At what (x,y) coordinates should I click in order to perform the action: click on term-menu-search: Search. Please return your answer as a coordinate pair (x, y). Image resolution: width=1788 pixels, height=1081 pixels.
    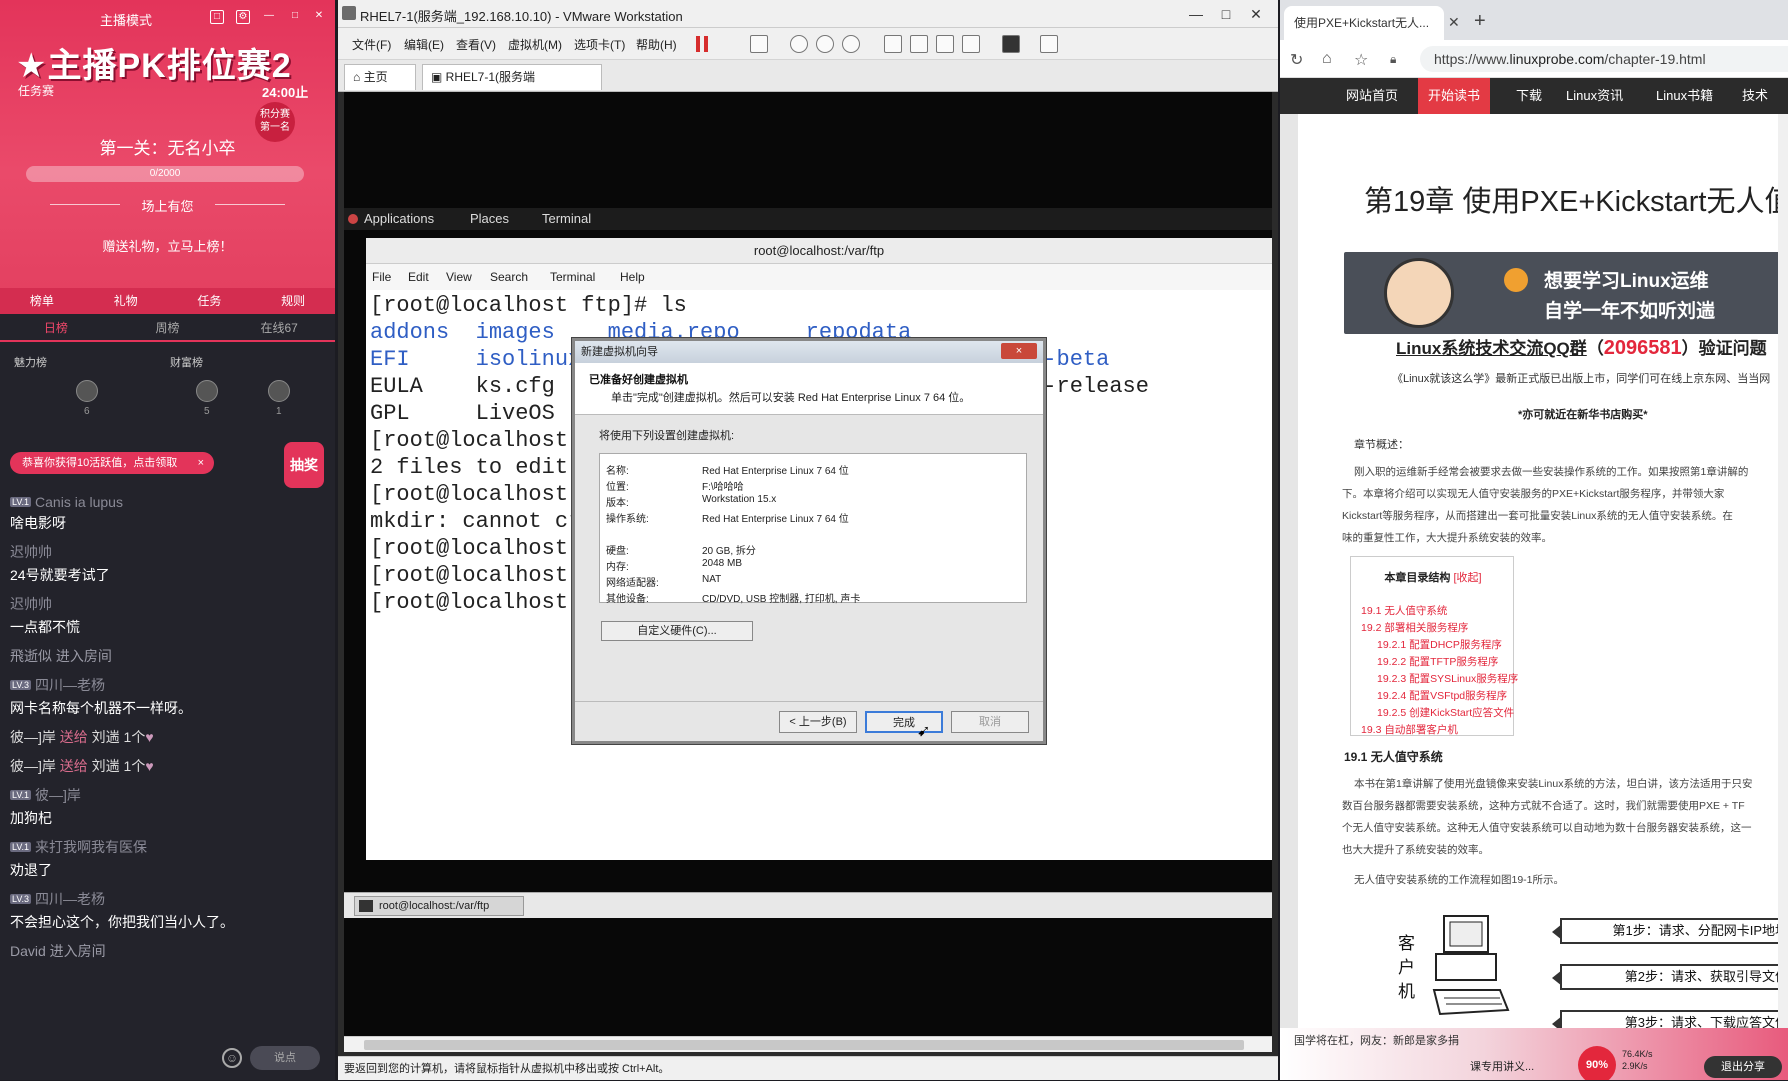
    Looking at the image, I should click on (509, 277).